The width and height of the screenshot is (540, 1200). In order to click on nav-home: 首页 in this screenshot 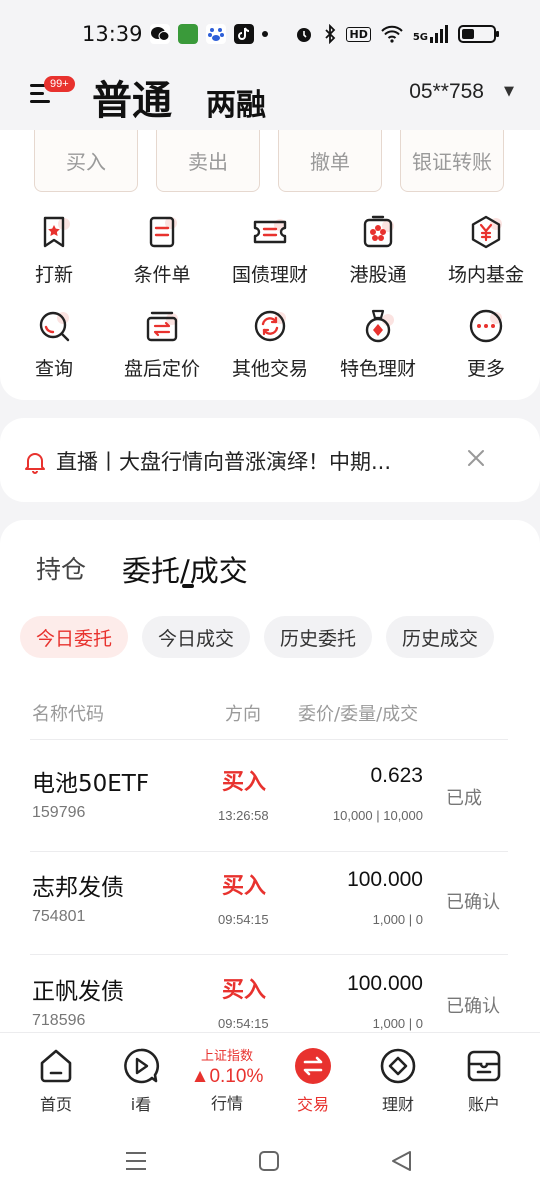, I will do `click(56, 1079)`.